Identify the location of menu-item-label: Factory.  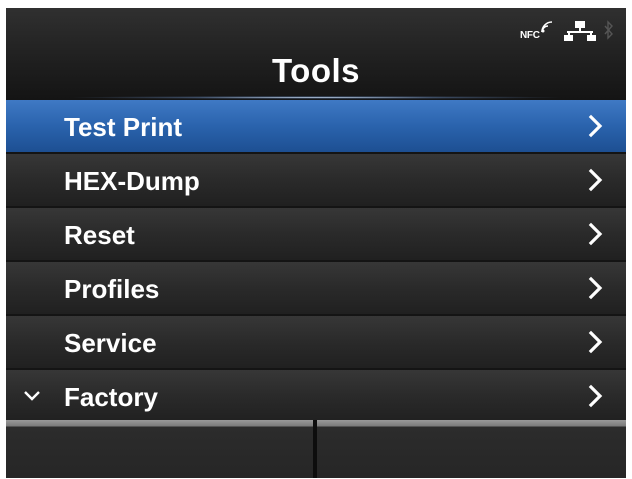
(111, 397).